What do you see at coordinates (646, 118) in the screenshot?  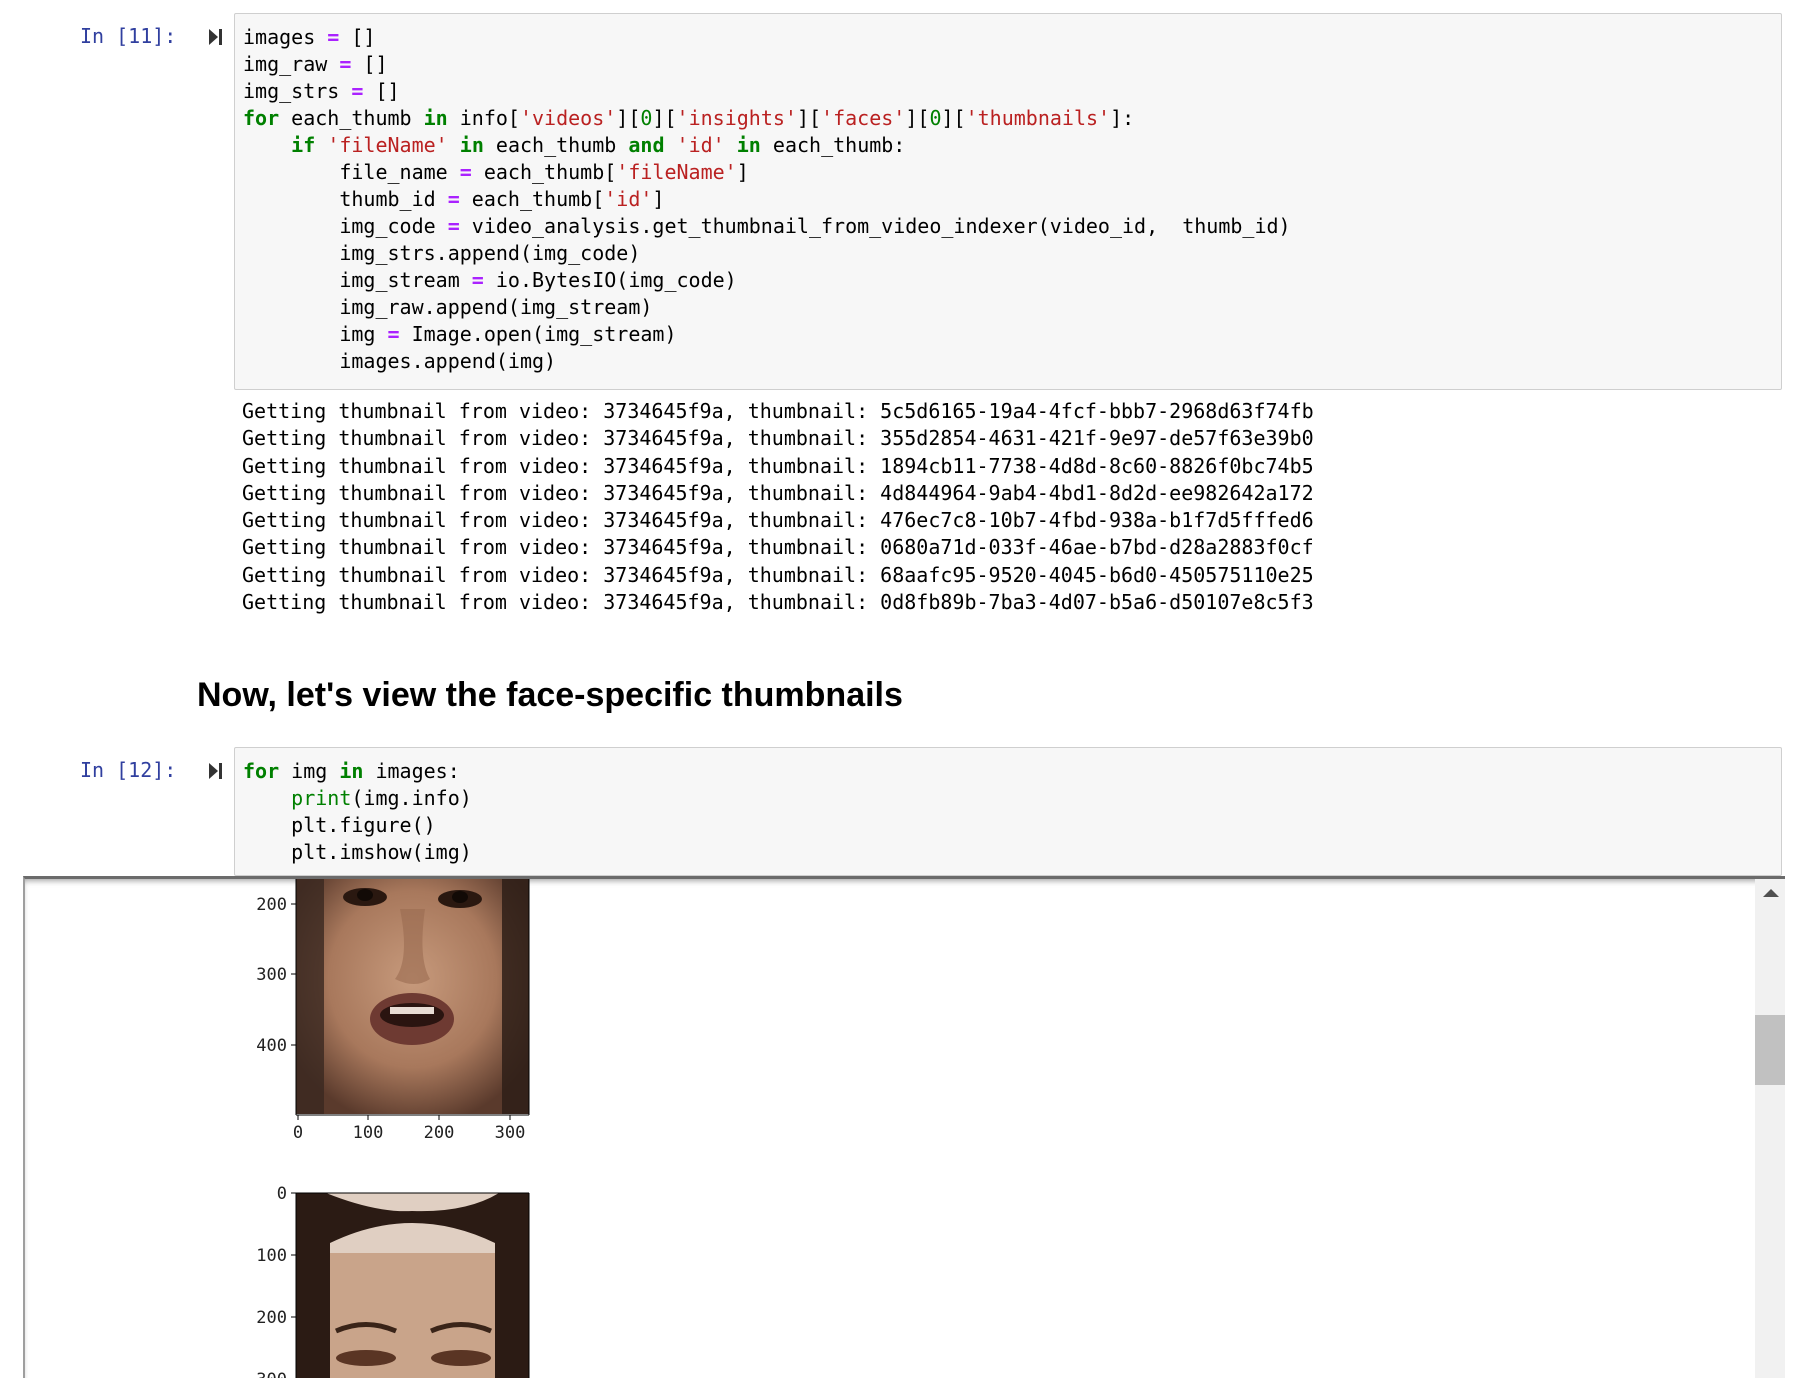 I see `code-token: 0` at bounding box center [646, 118].